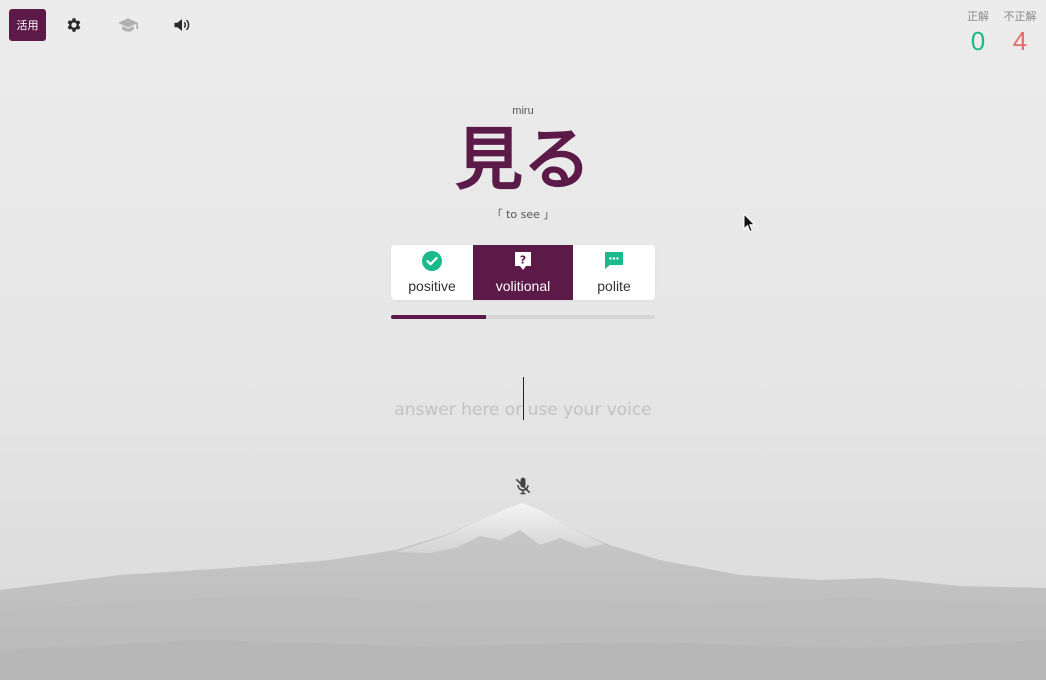  What do you see at coordinates (523, 111) in the screenshot?
I see `word-romaji: miru` at bounding box center [523, 111].